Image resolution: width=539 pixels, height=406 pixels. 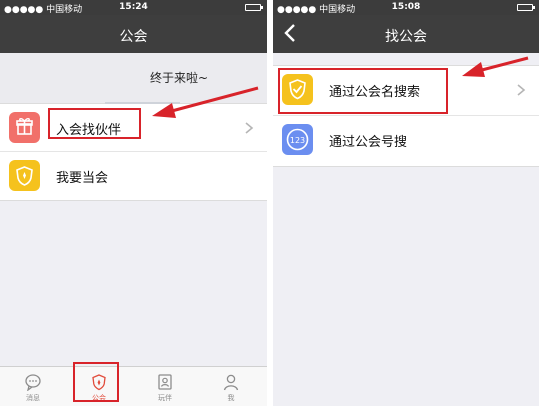 I want to click on number-123-icon: 123, so click(x=297, y=139).